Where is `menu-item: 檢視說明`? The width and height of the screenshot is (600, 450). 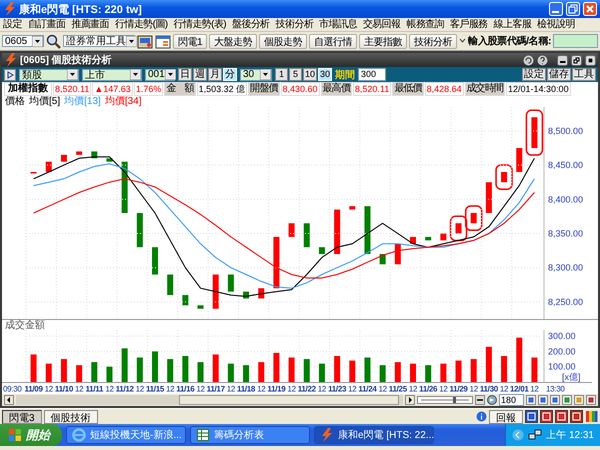 menu-item: 檢視說明 is located at coordinates (556, 24).